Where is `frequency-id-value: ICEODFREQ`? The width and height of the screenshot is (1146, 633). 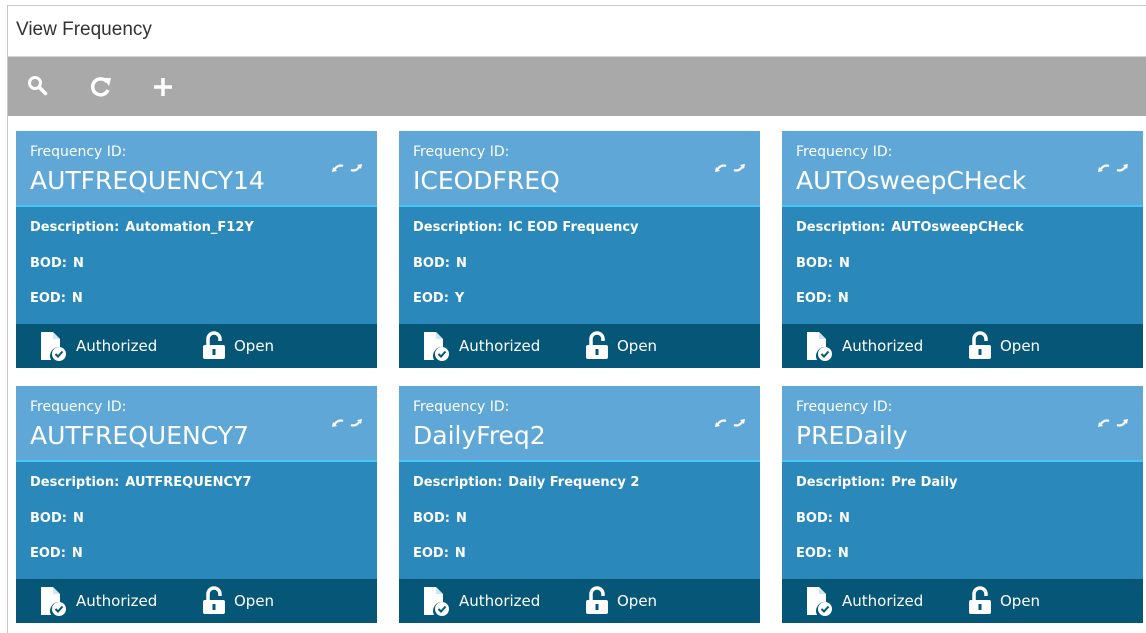 frequency-id-value: ICEODFREQ is located at coordinates (486, 180).